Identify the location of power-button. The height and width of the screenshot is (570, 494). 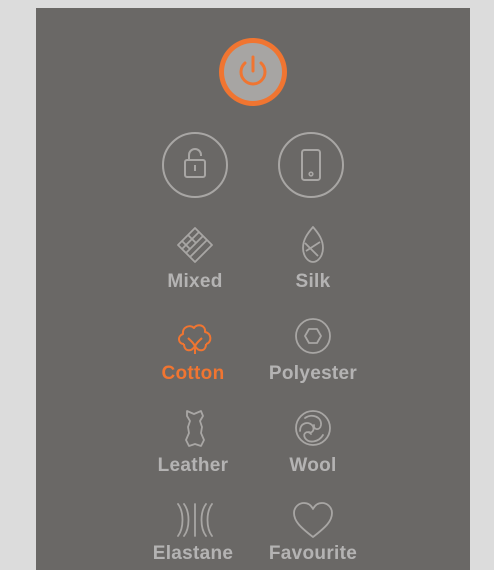
(253, 72).